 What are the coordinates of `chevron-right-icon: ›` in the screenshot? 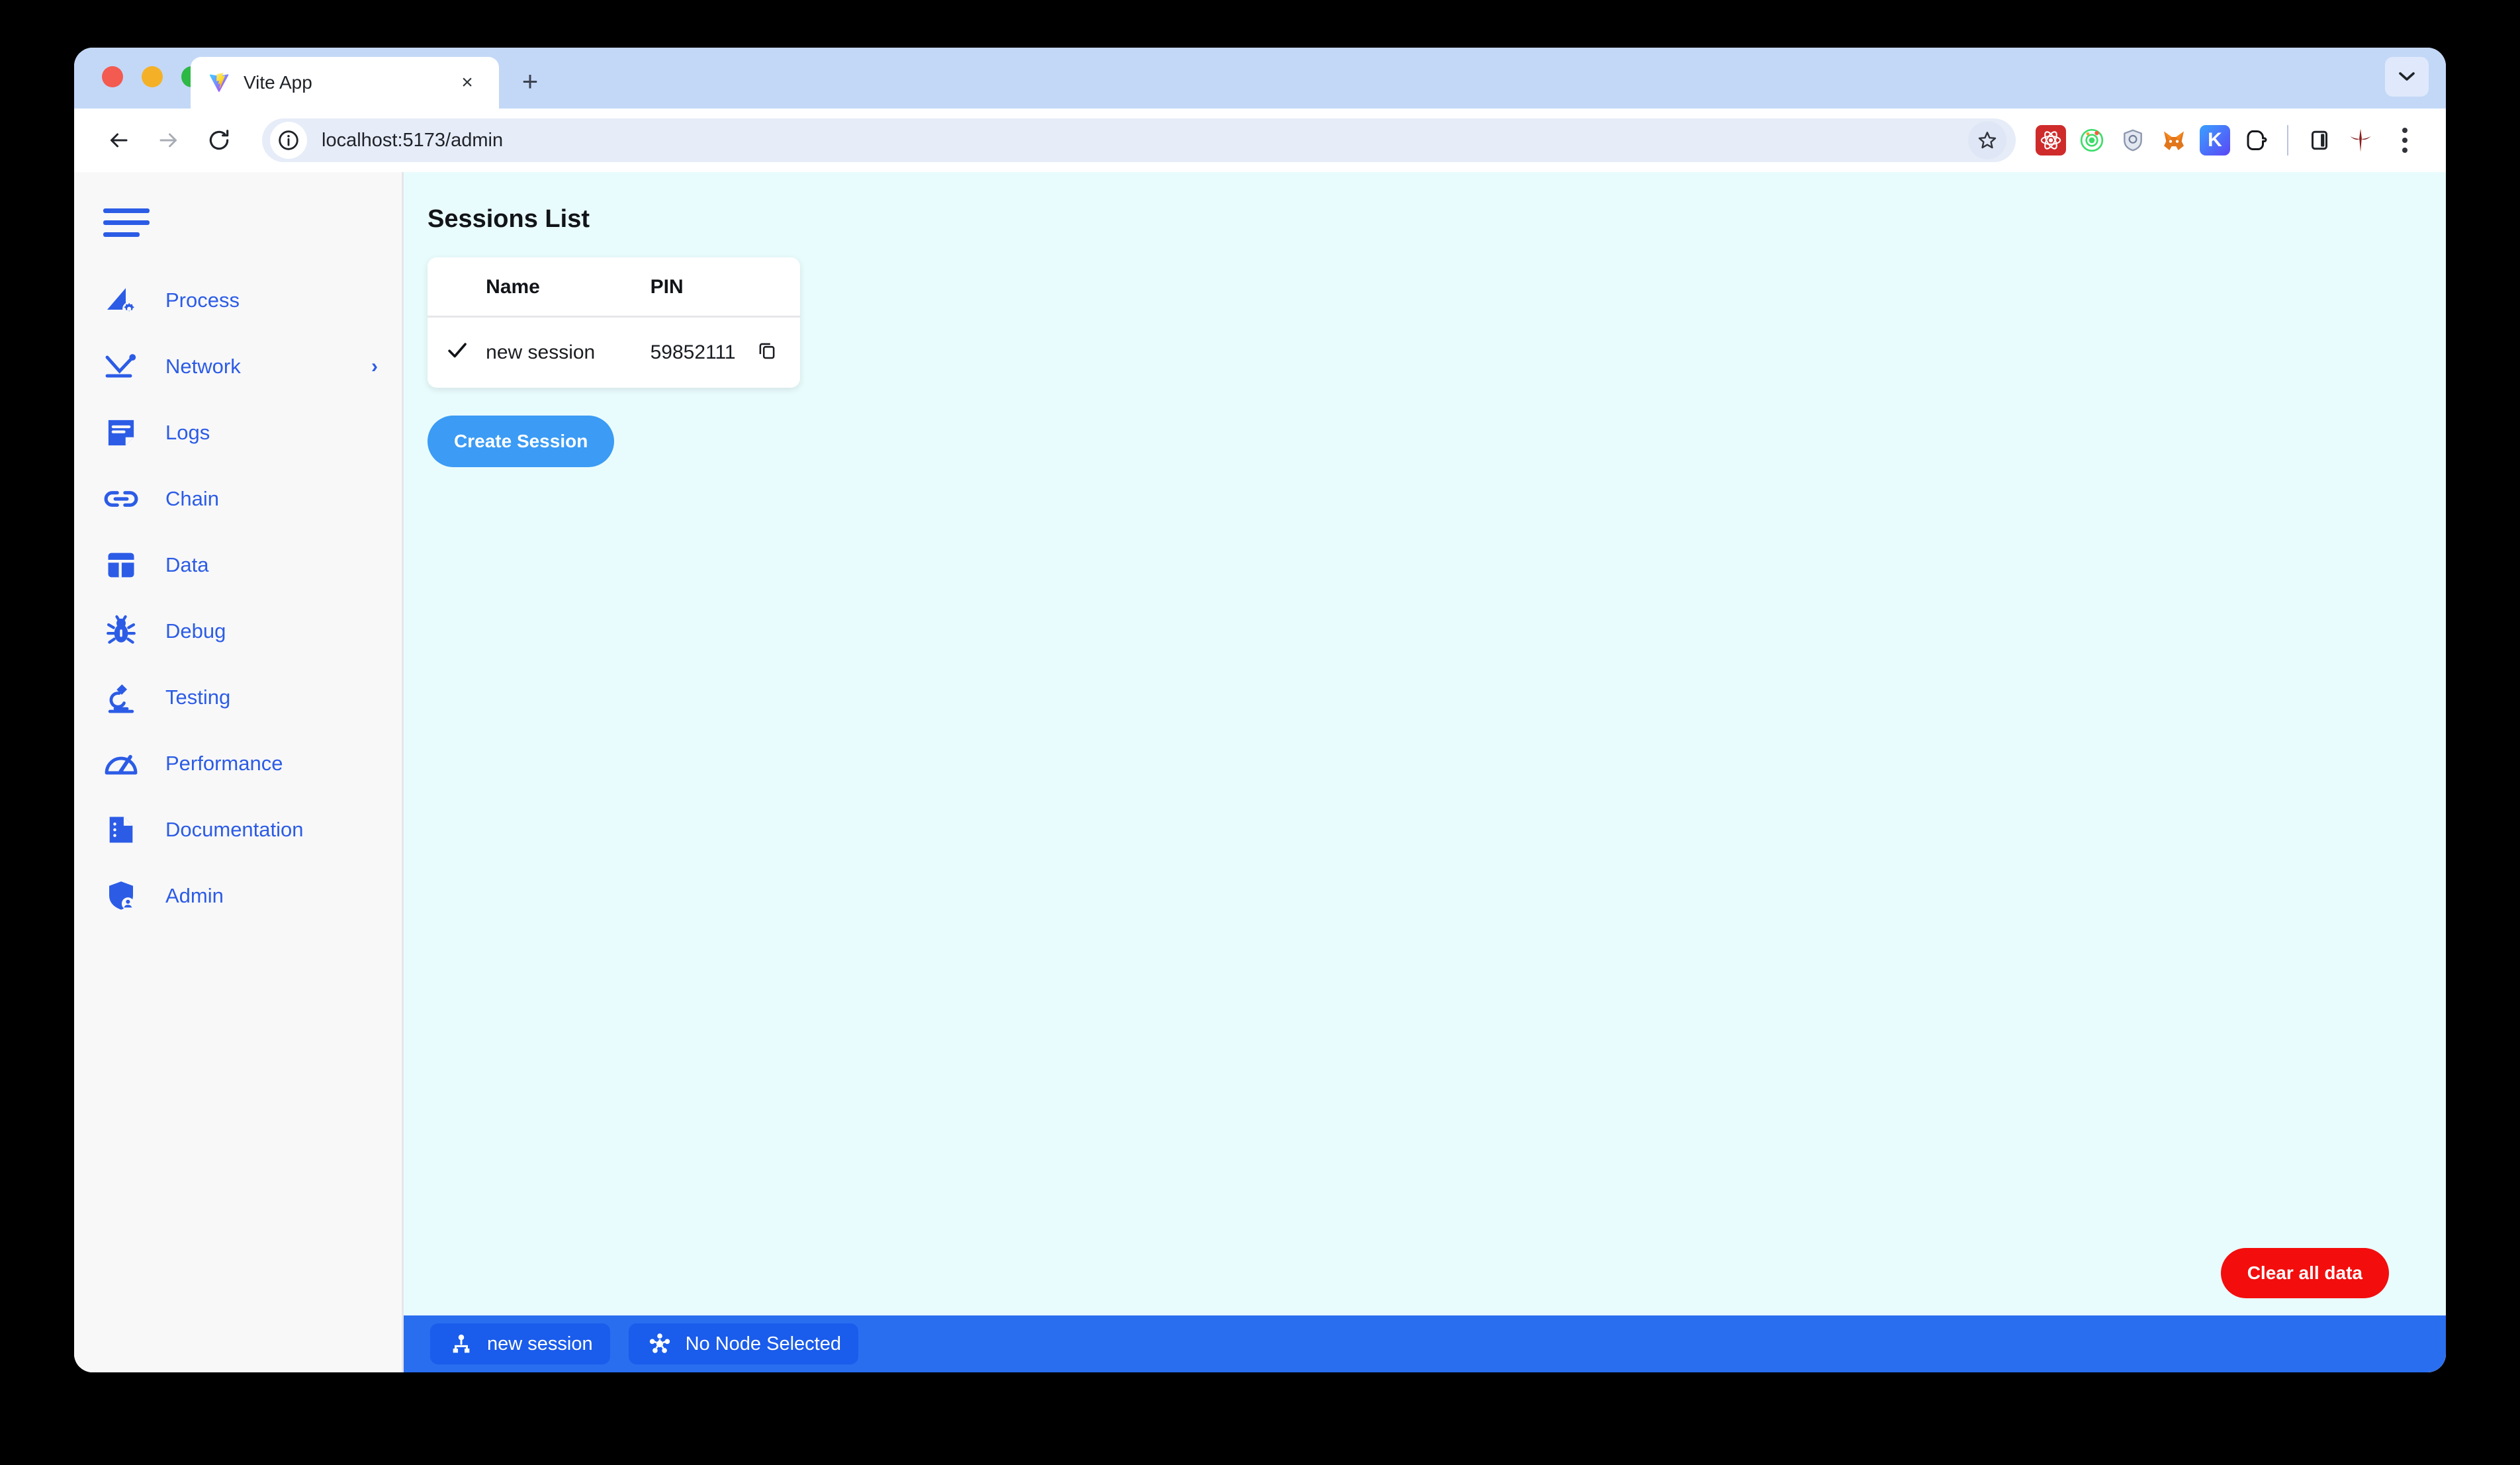 It's located at (374, 367).